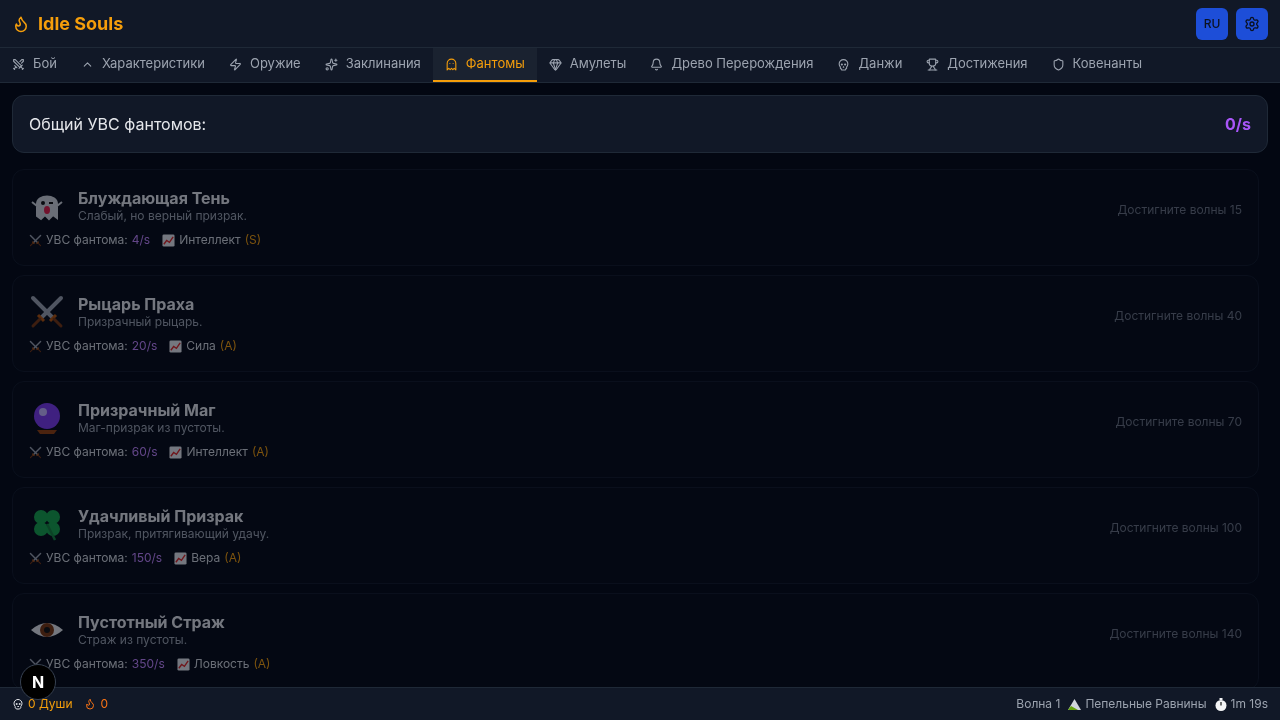  Describe the element at coordinates (1238, 124) in the screenshot. I see `total-dps-value: 0/s` at that location.